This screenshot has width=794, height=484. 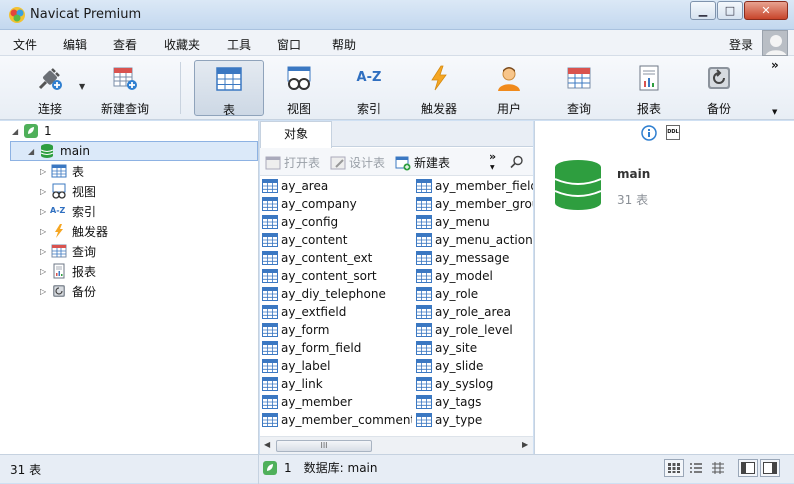 I want to click on design-table-button: 设计表, so click(x=357, y=162).